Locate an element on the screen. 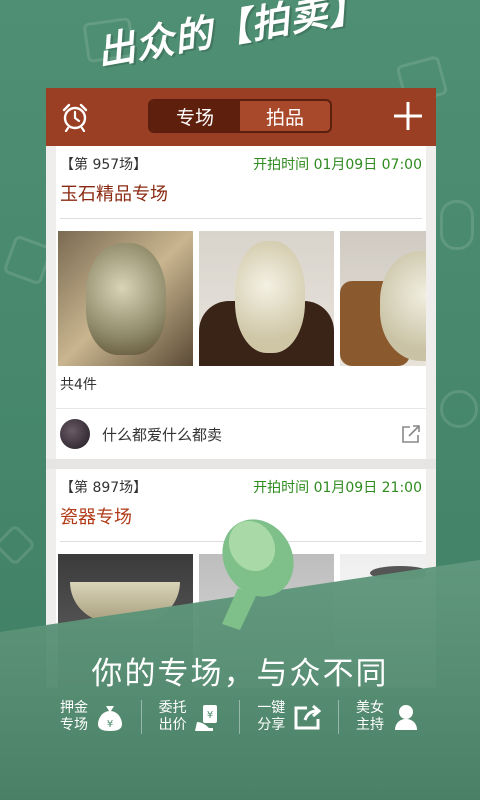 The height and width of the screenshot is (800, 480). segmented-control: 专场 拍品 is located at coordinates (240, 116).